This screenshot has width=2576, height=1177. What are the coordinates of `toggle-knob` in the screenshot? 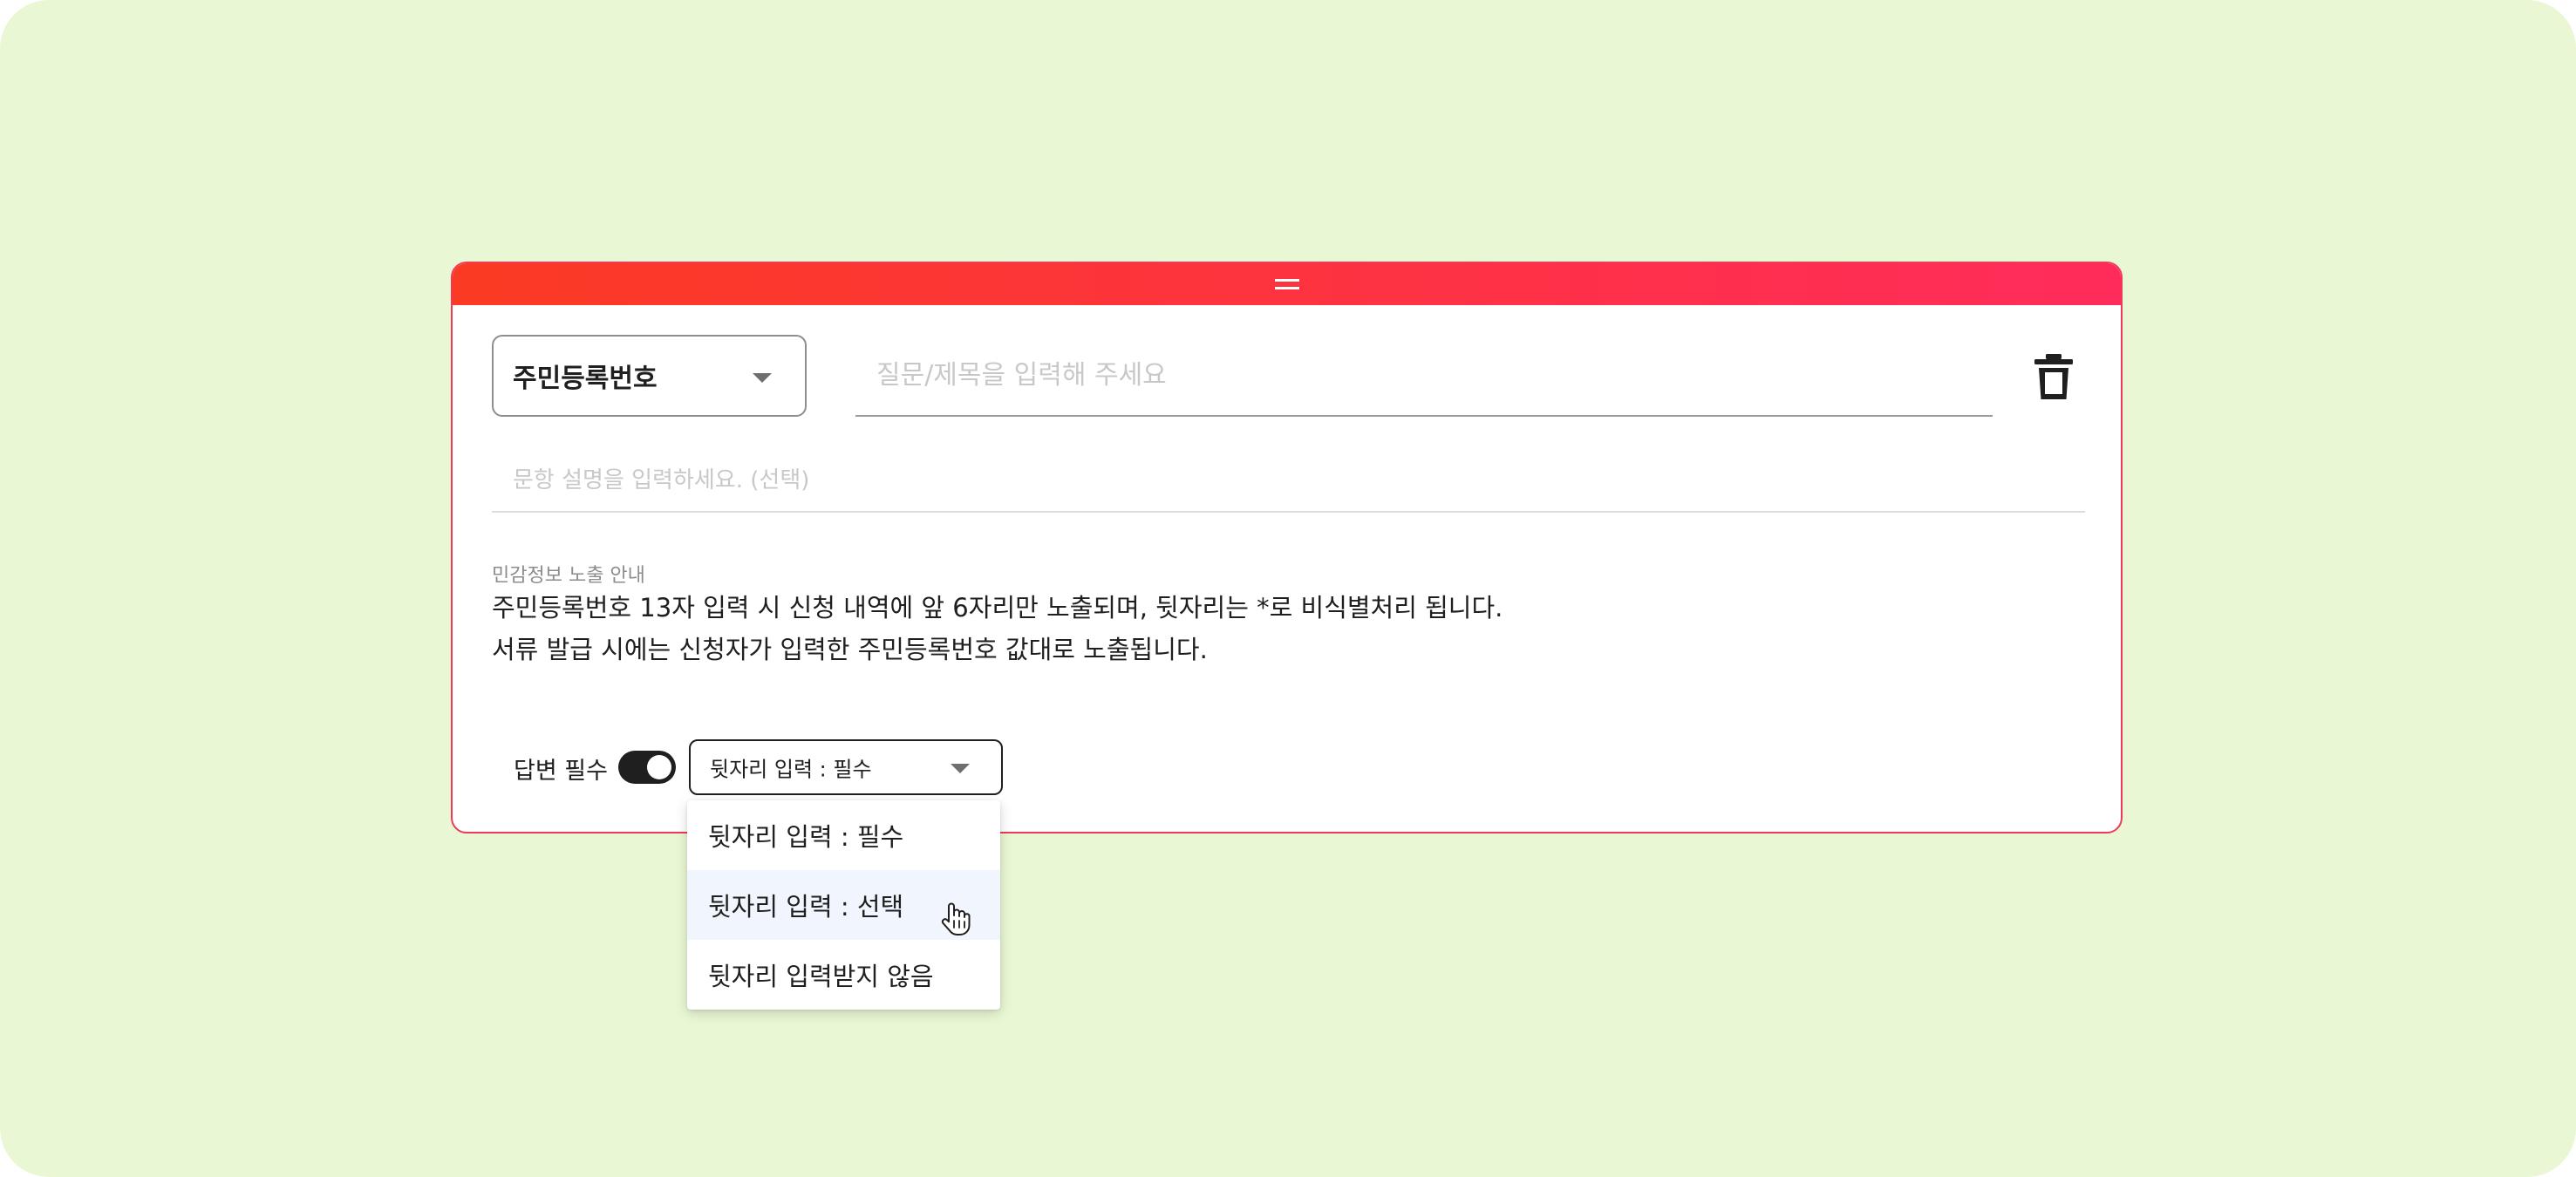 It's located at (659, 767).